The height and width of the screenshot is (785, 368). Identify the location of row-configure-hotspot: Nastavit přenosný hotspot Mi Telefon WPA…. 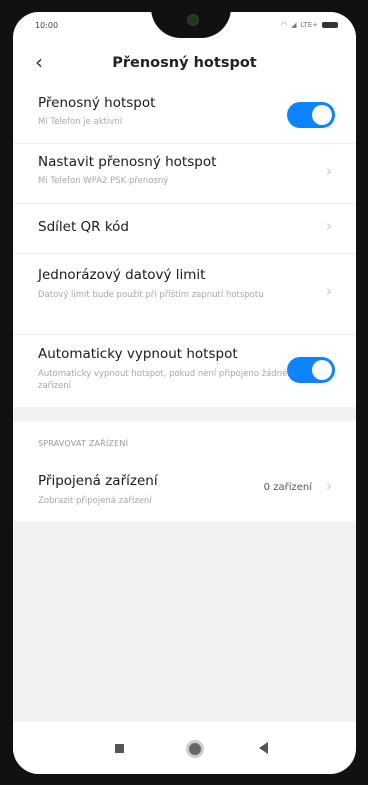
(184, 174).